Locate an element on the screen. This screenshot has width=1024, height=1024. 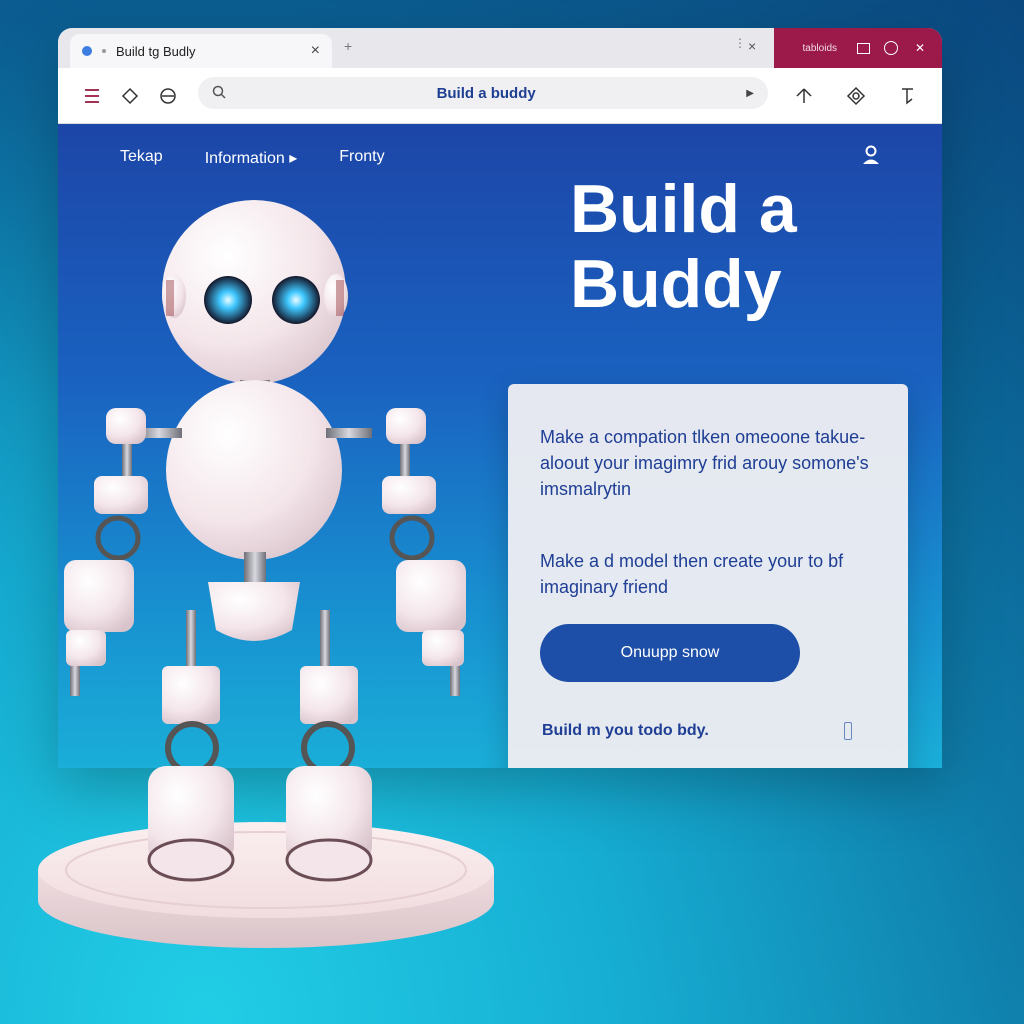
menu-icon is located at coordinates (92, 96).